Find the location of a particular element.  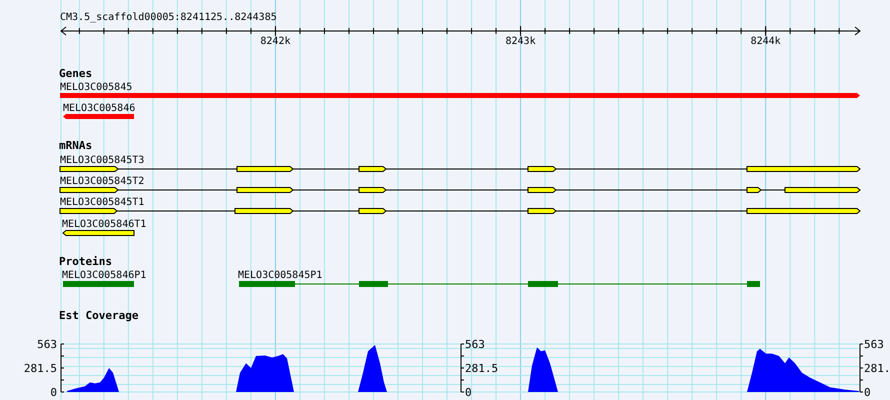

track-title: Proteins is located at coordinates (85, 262).